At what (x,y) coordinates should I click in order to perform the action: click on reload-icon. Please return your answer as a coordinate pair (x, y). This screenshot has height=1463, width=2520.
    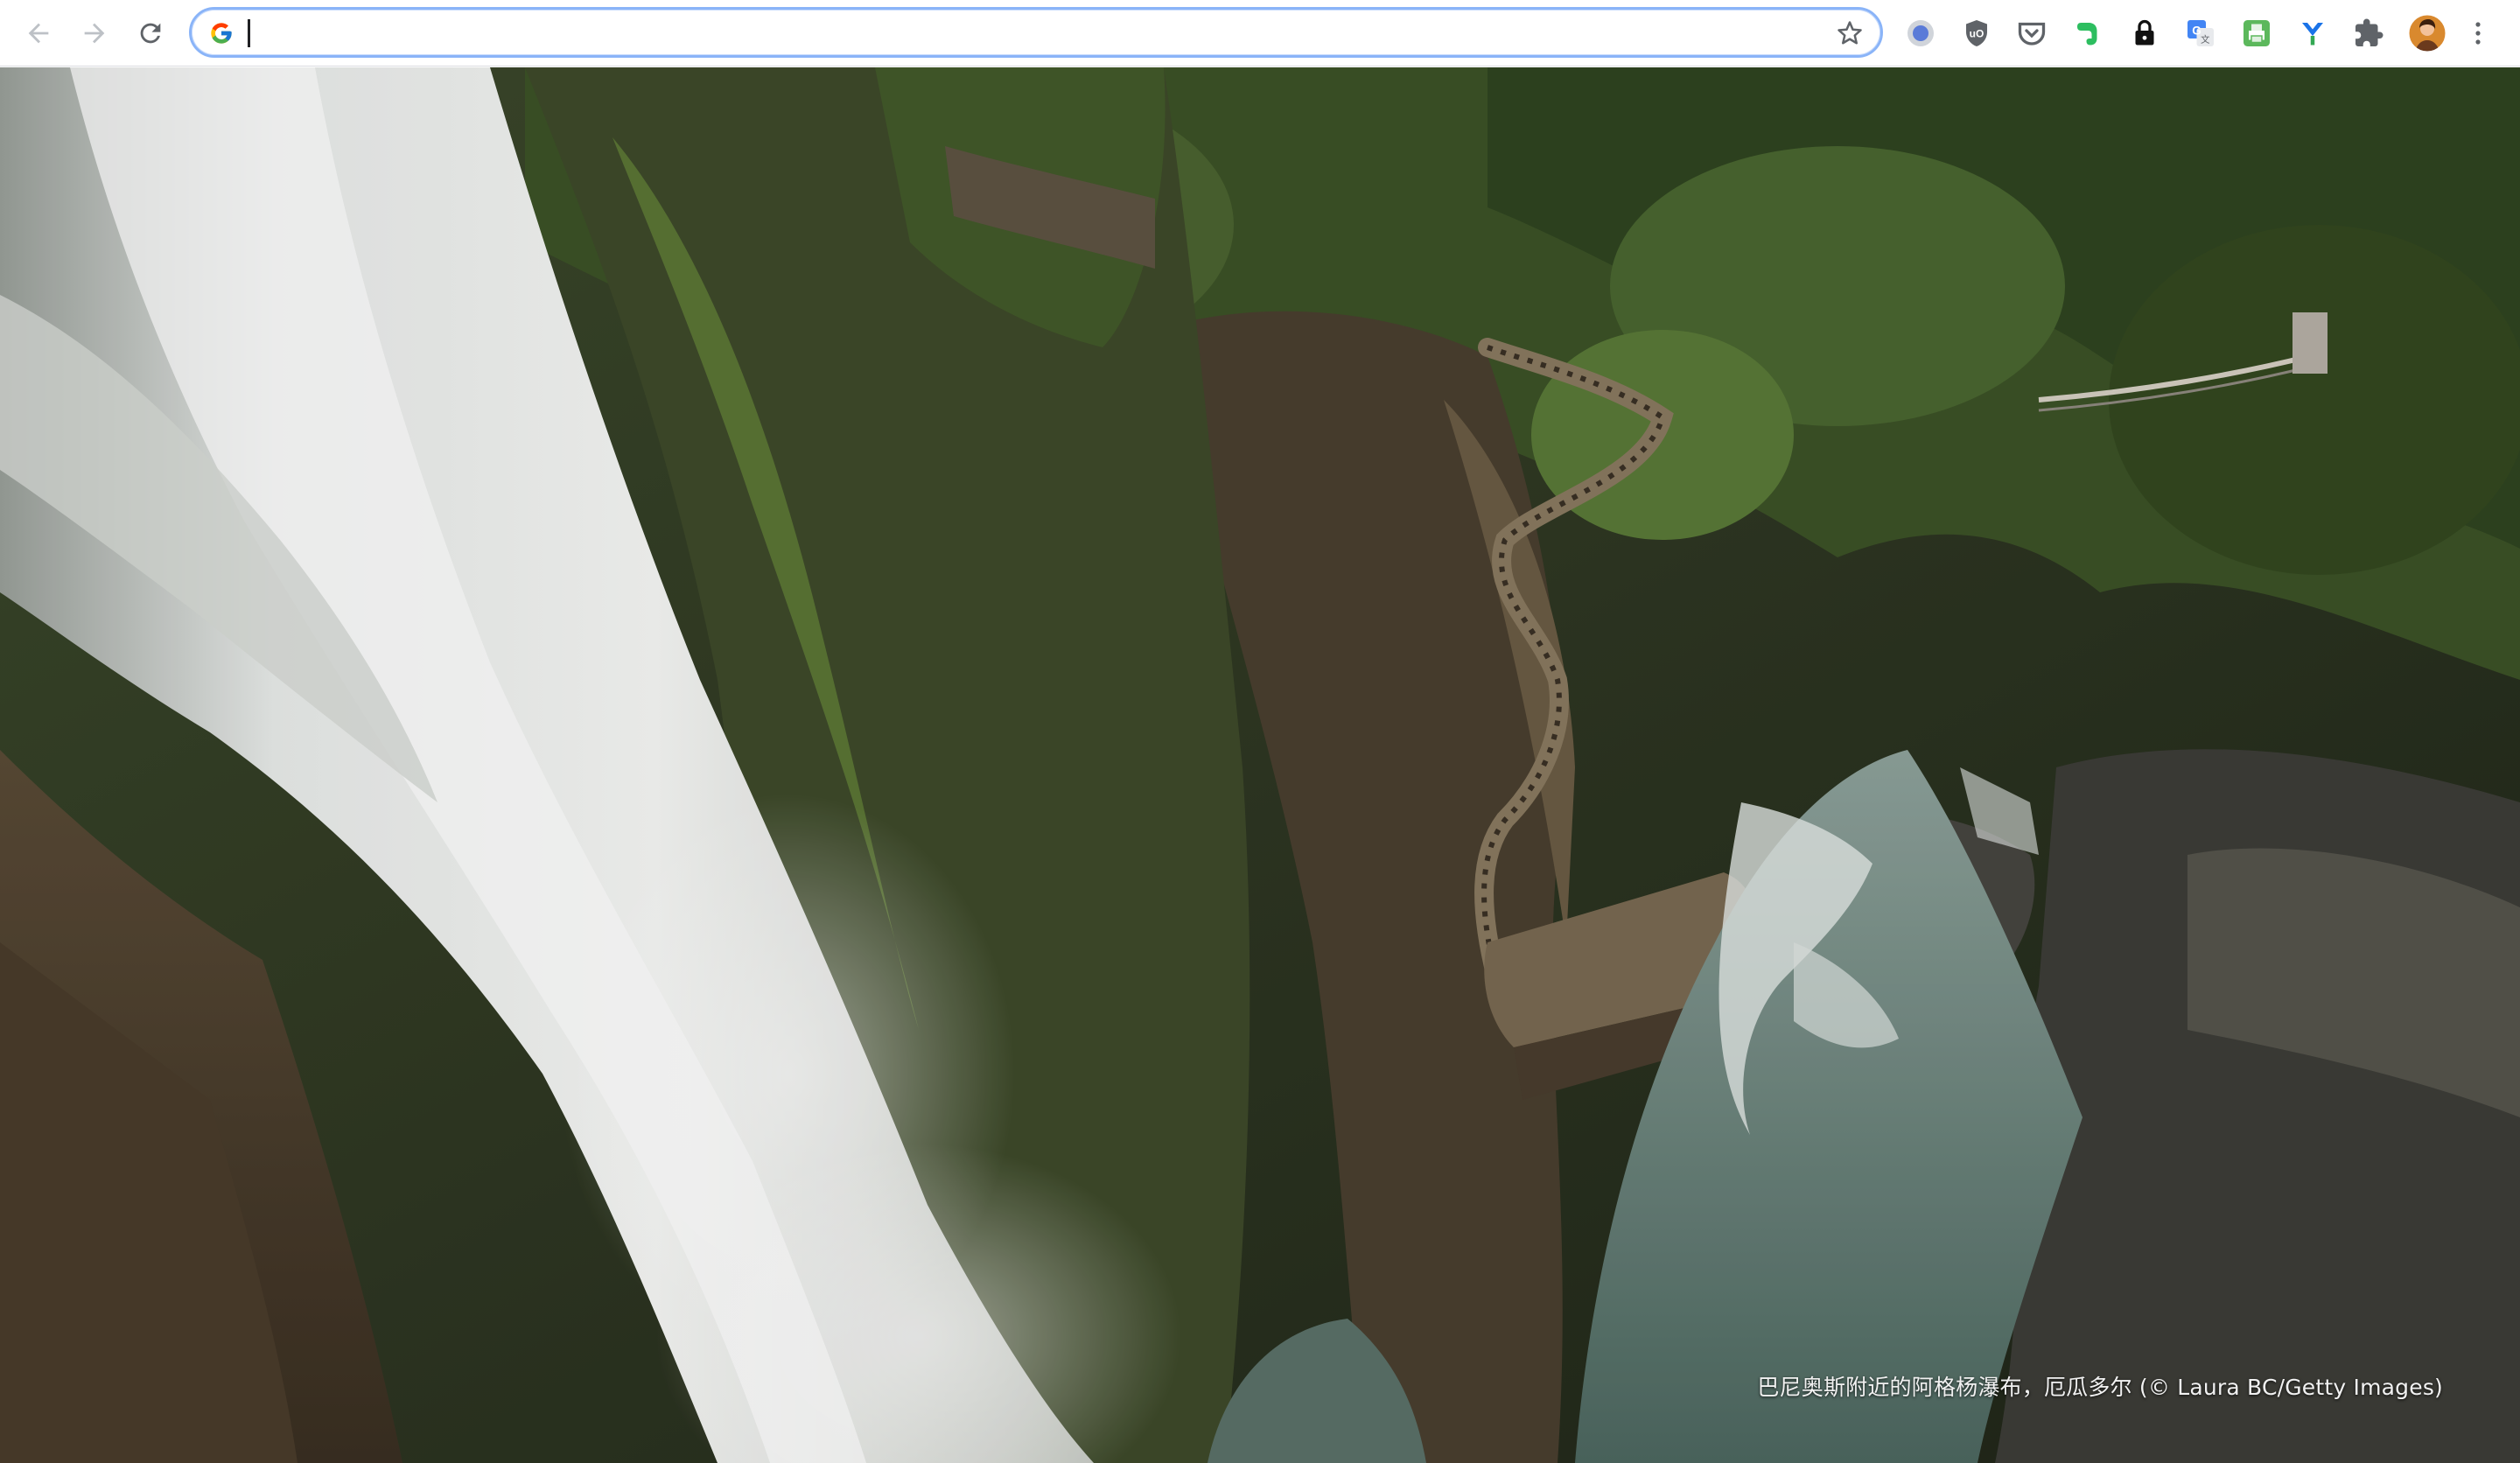
    Looking at the image, I should click on (150, 33).